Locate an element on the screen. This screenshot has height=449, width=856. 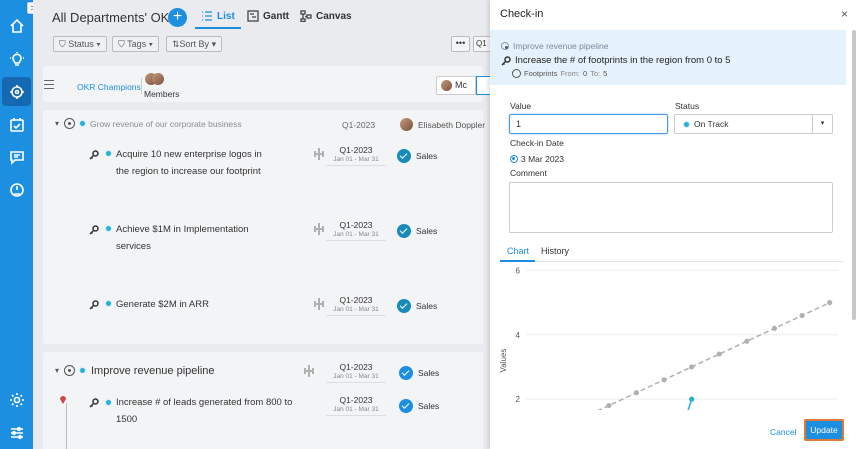
from-value: 0 is located at coordinates (585, 73).